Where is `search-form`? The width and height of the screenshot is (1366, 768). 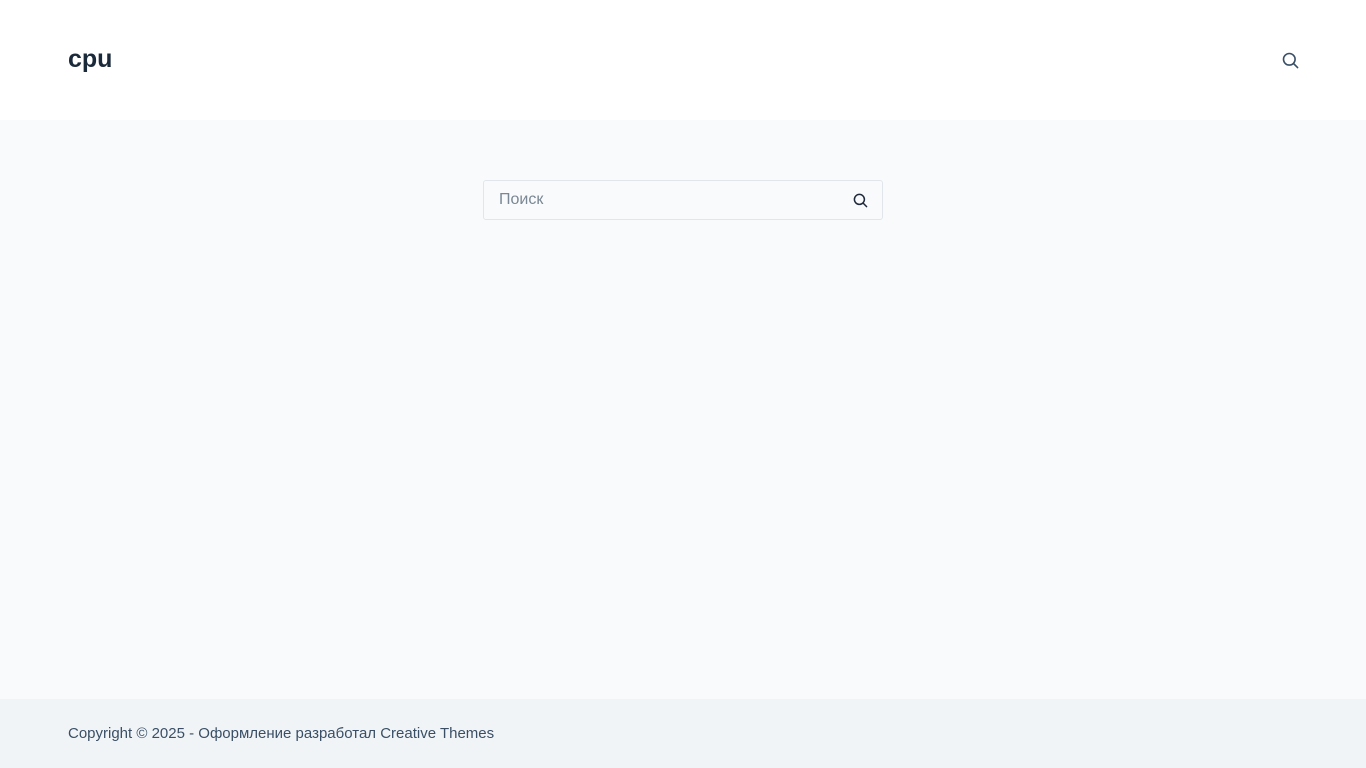
search-form is located at coordinates (683, 200).